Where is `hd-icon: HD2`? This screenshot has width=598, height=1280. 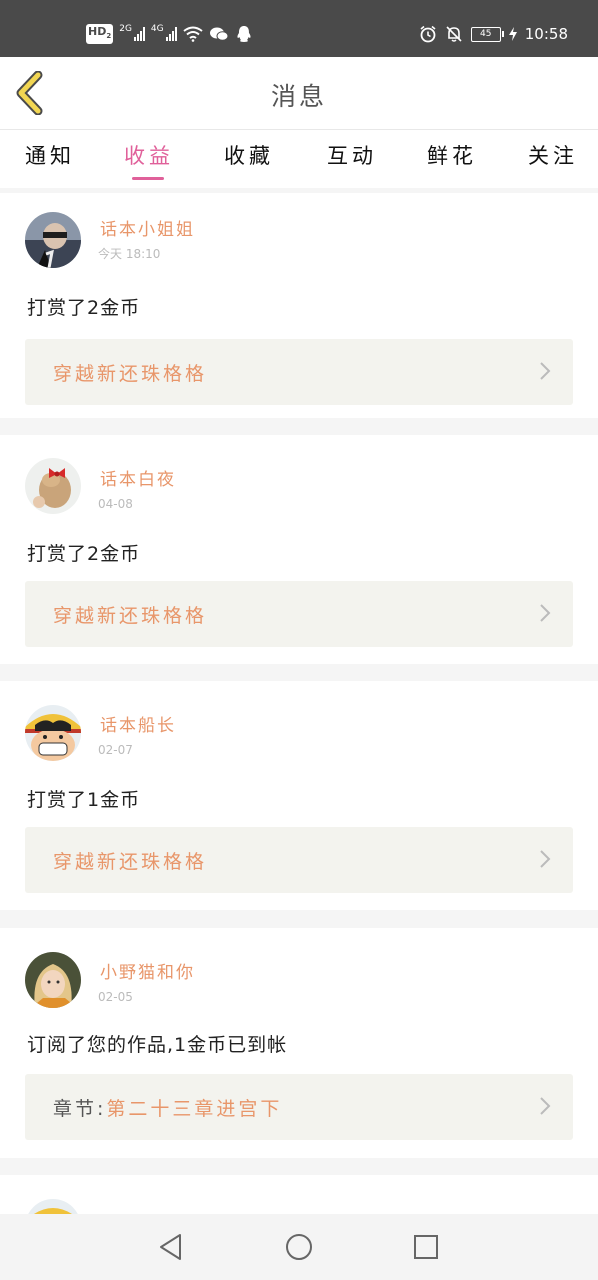
hd-icon: HD2 is located at coordinates (100, 34).